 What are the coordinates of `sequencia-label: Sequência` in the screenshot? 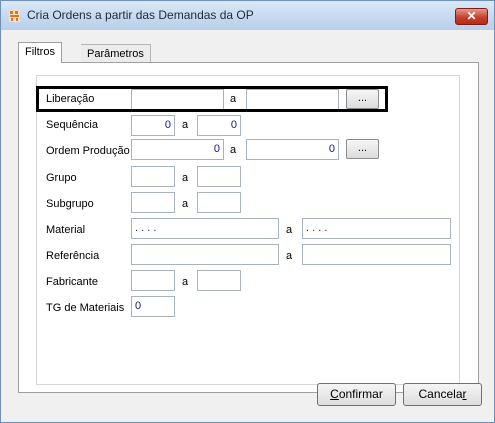 It's located at (72, 125).